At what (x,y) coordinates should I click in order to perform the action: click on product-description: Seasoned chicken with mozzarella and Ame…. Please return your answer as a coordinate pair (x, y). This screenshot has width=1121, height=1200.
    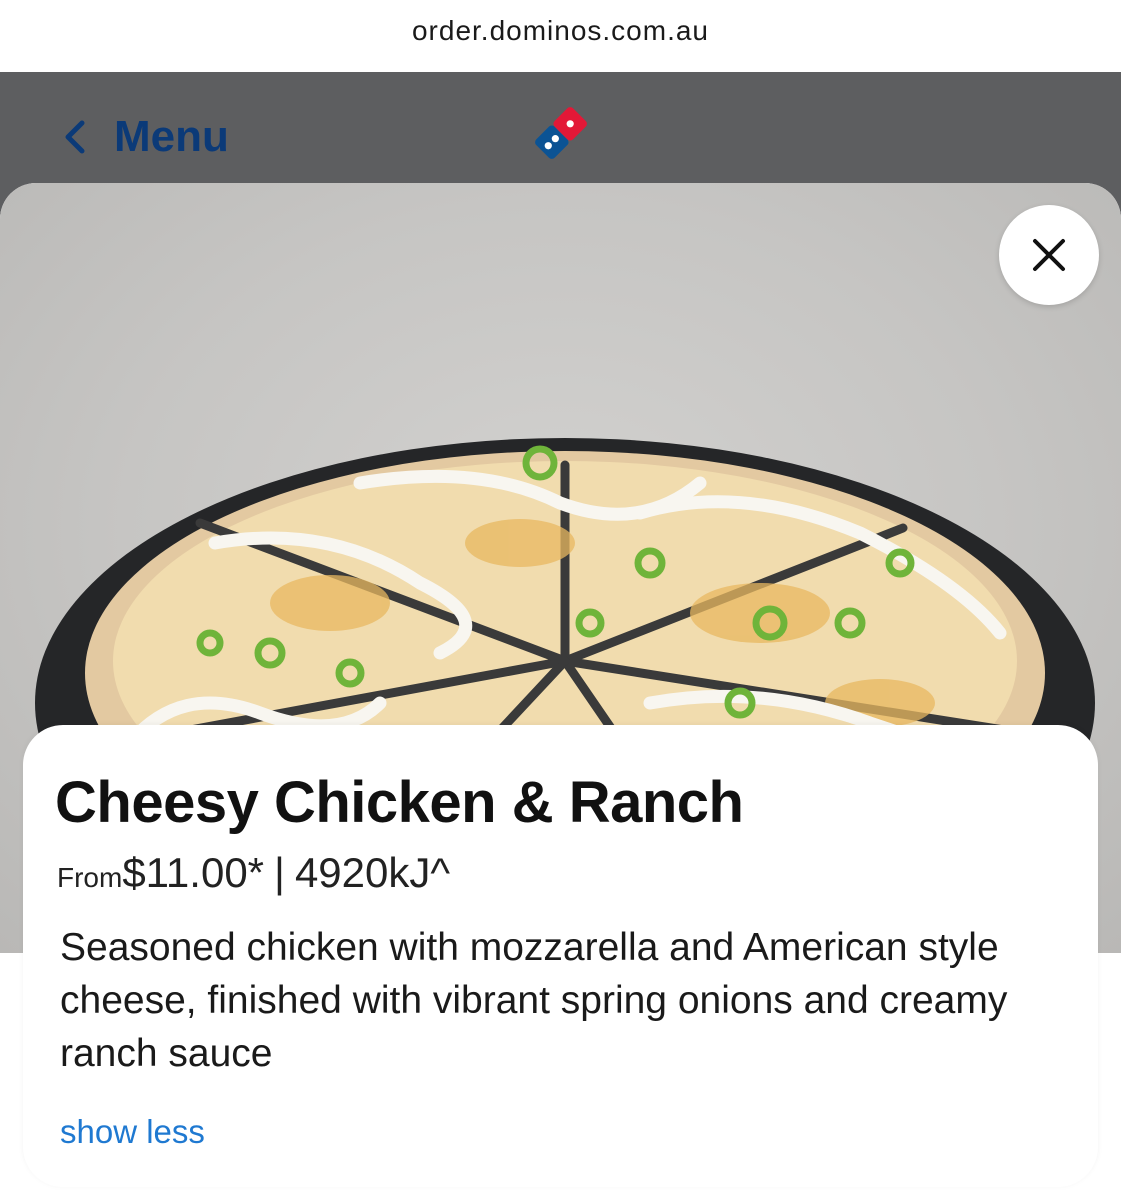
    Looking at the image, I should click on (534, 1000).